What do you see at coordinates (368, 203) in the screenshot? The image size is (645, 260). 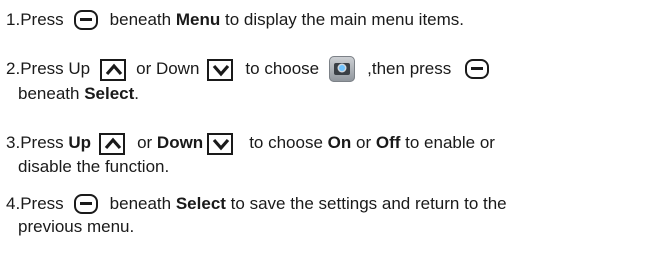 I see `step-text: to save the settings and return to the` at bounding box center [368, 203].